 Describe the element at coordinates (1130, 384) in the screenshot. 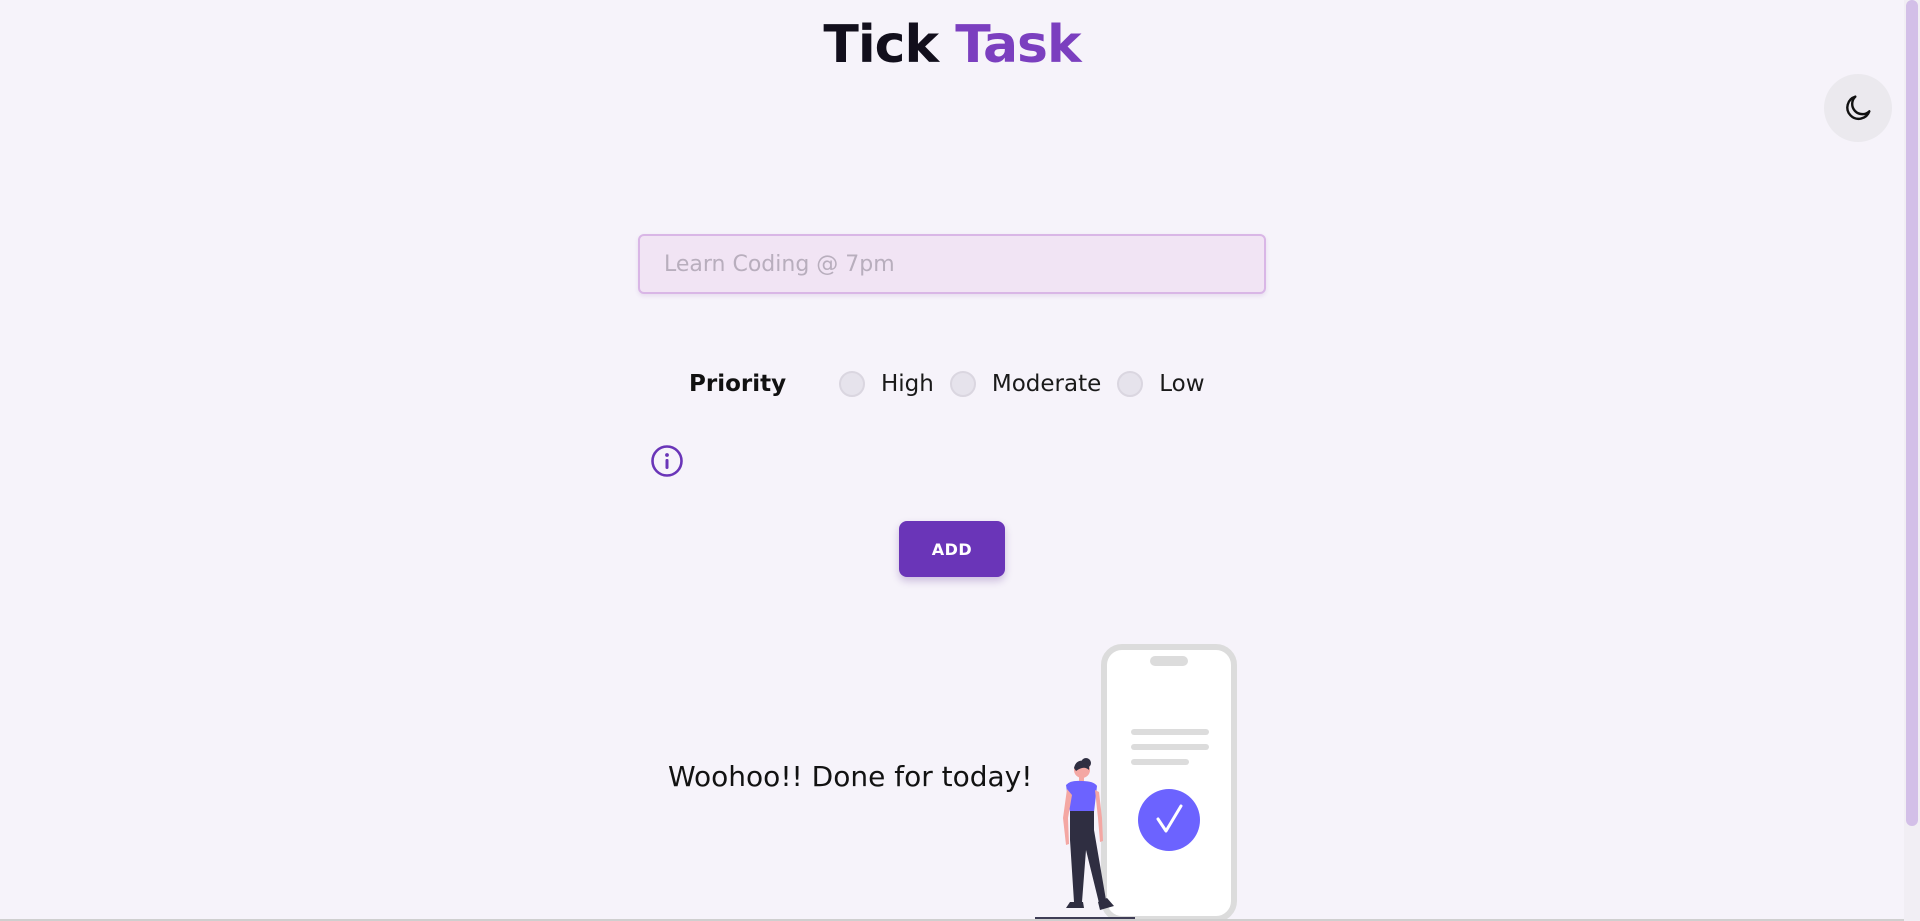

I see `priority-radio-low` at that location.